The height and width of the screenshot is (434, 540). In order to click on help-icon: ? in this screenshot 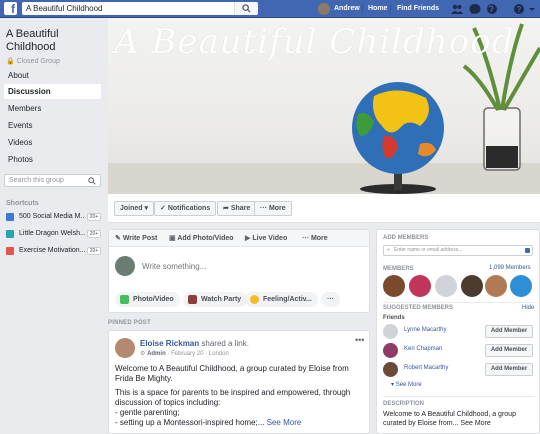, I will do `click(519, 9)`.